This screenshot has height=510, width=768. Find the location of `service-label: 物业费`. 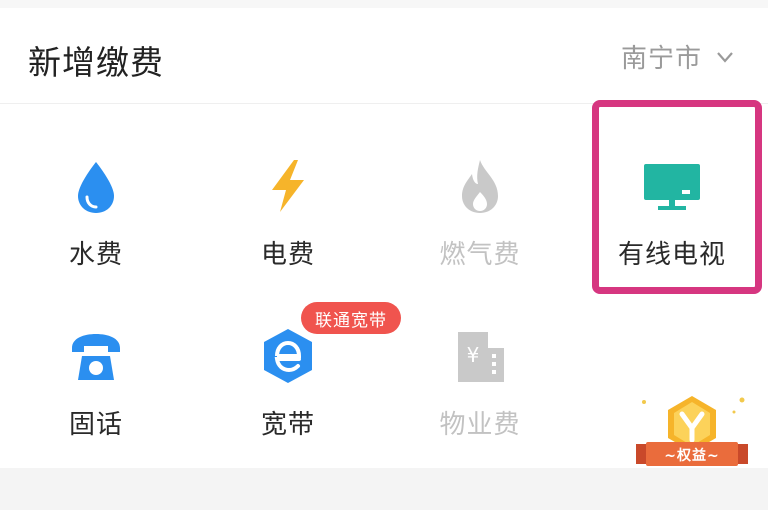

service-label: 物业费 is located at coordinates (480, 425).